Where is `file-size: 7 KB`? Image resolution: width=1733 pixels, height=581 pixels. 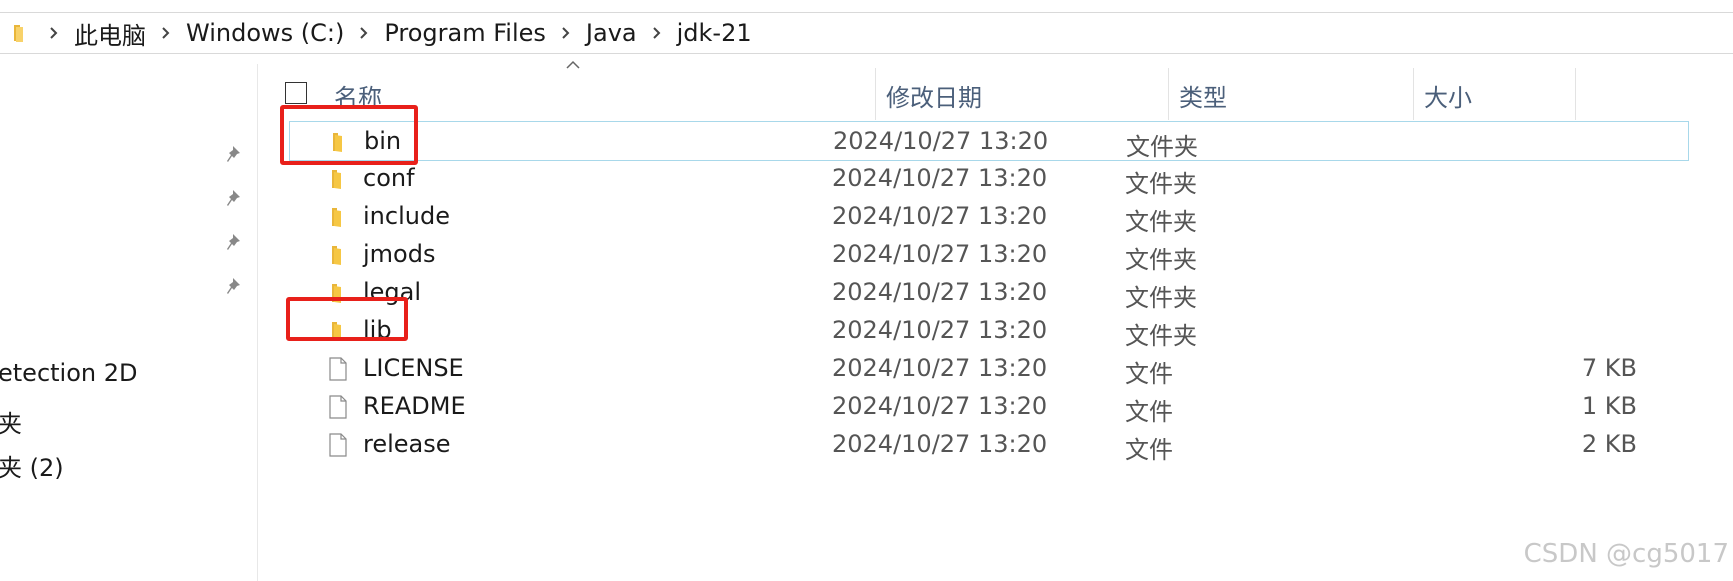
file-size: 7 KB is located at coordinates (1609, 368).